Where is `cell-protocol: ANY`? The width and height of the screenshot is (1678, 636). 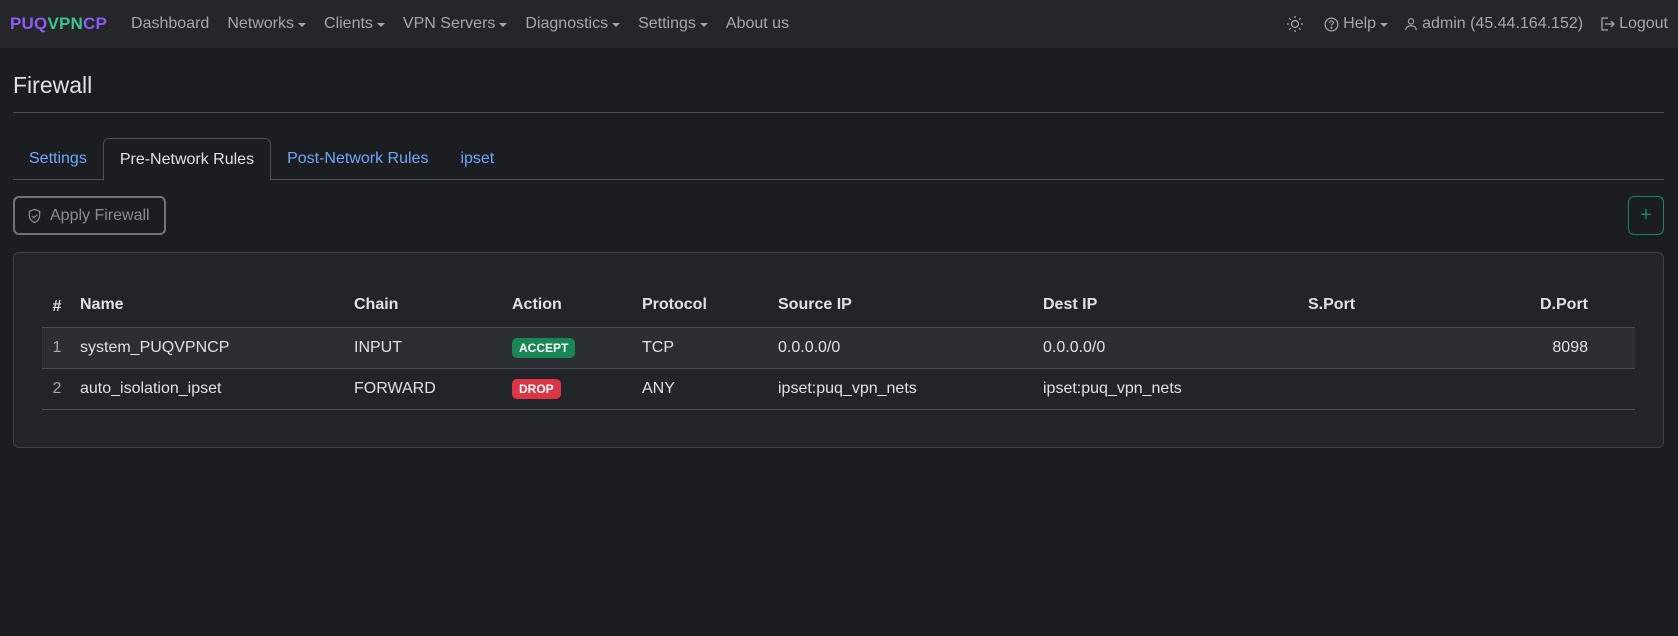
cell-protocol: ANY is located at coordinates (702, 389).